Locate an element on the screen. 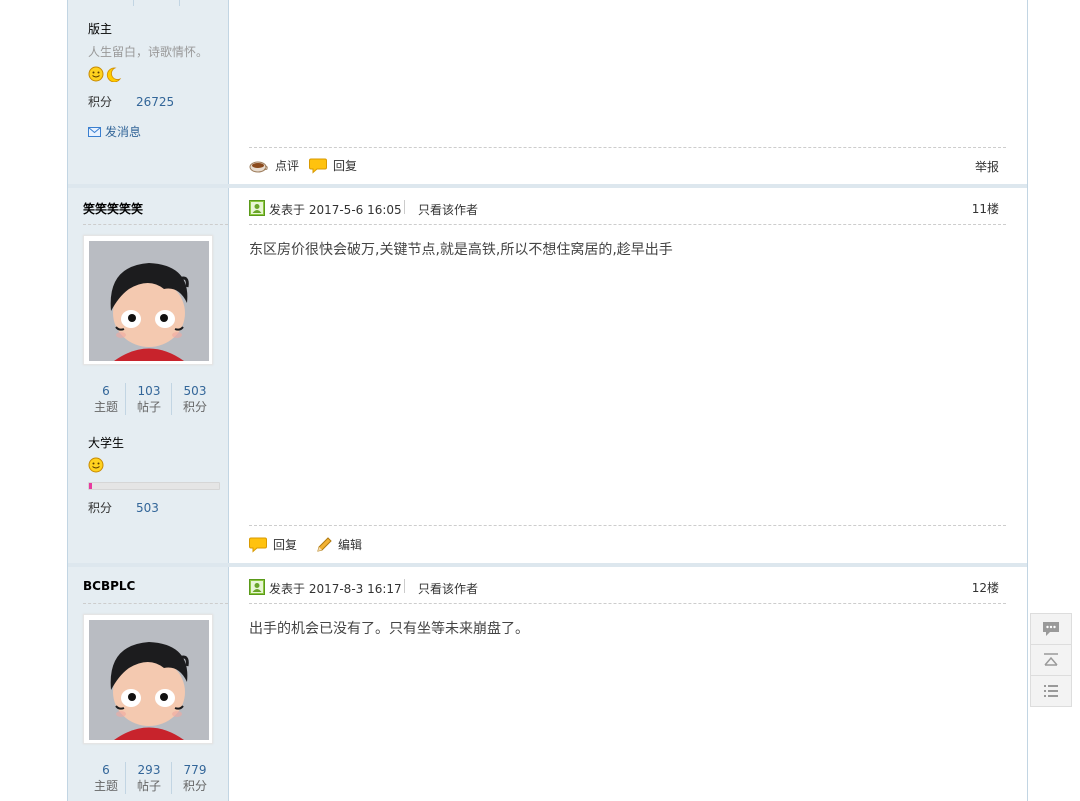  edit-label: 编辑 is located at coordinates (350, 545).